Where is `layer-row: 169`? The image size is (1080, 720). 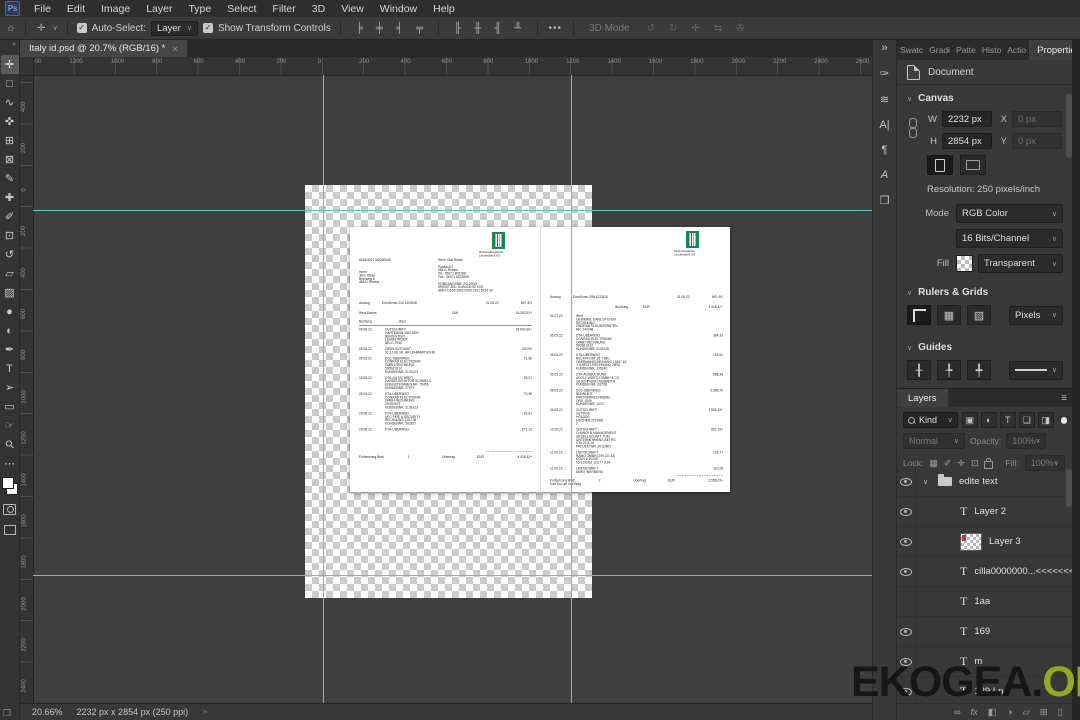
layer-row: 169 is located at coordinates (985, 632).